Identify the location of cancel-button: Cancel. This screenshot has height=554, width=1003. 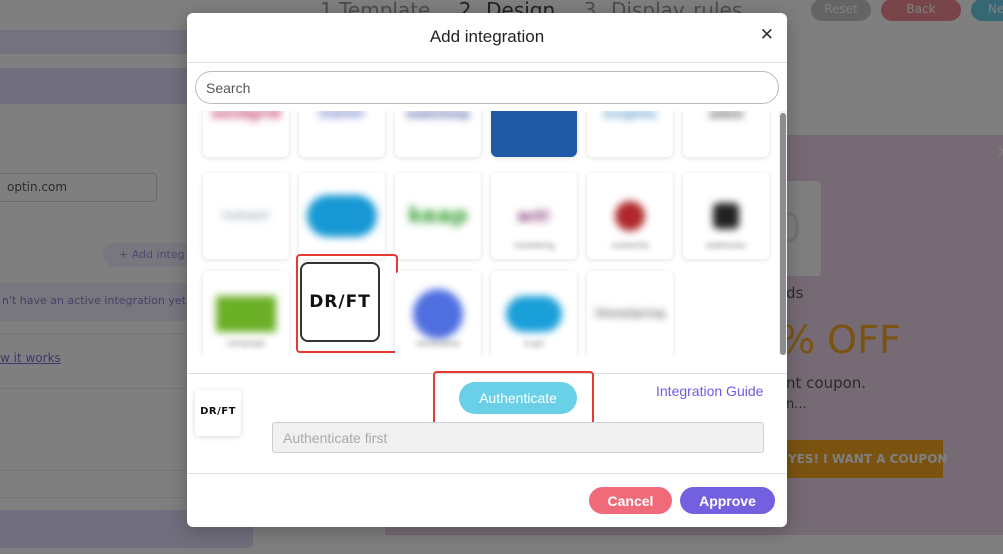
(630, 500).